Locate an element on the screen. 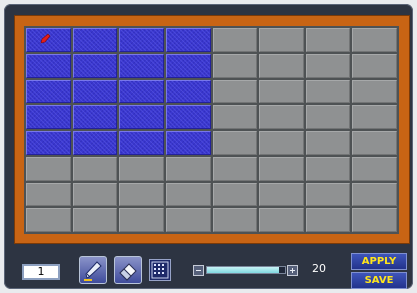  eraser-tool-button is located at coordinates (128, 270).